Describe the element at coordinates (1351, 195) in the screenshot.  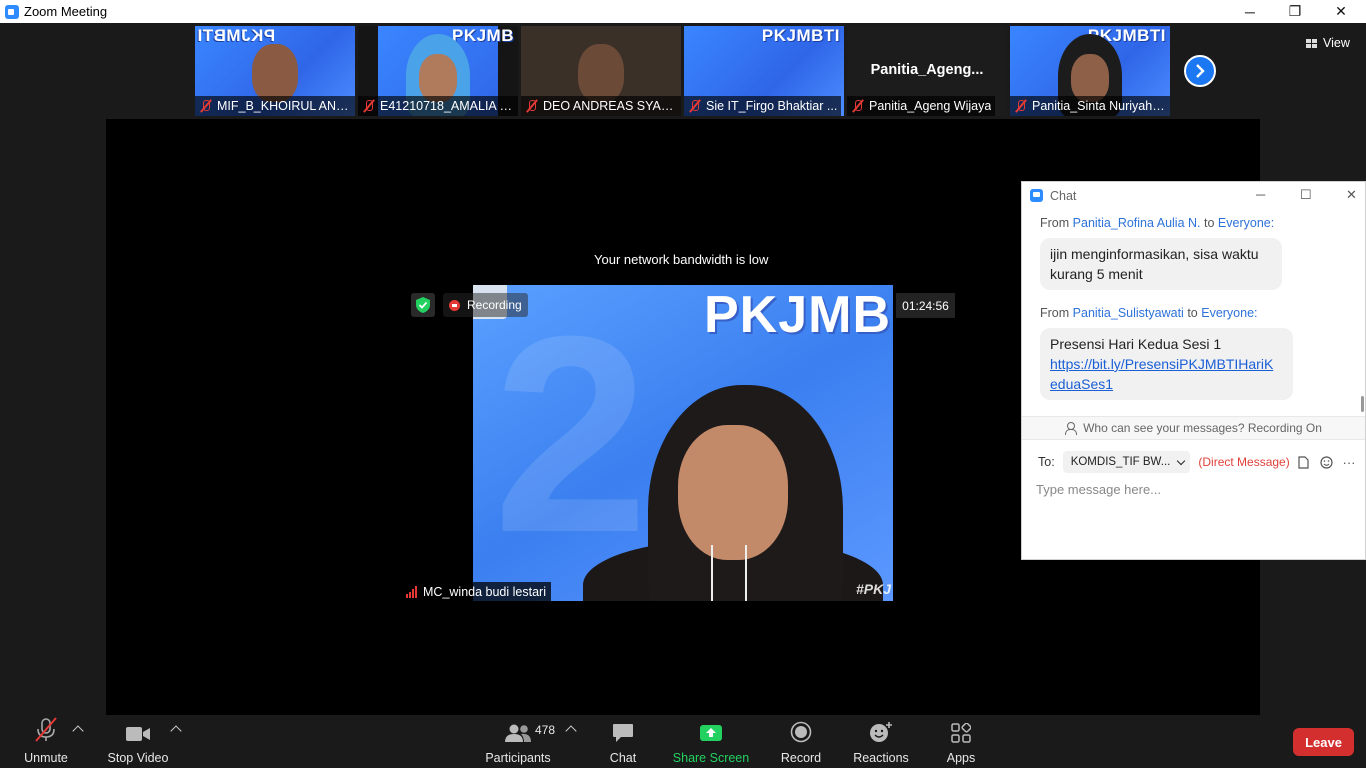
I see `chat-close-button: ✕` at that location.